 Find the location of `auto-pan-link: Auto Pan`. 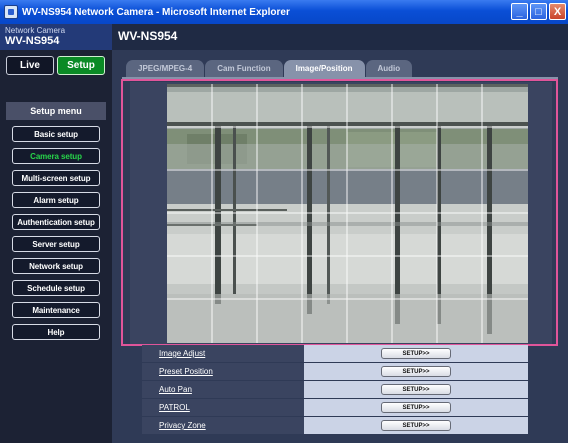

auto-pan-link: Auto Pan is located at coordinates (223, 389).